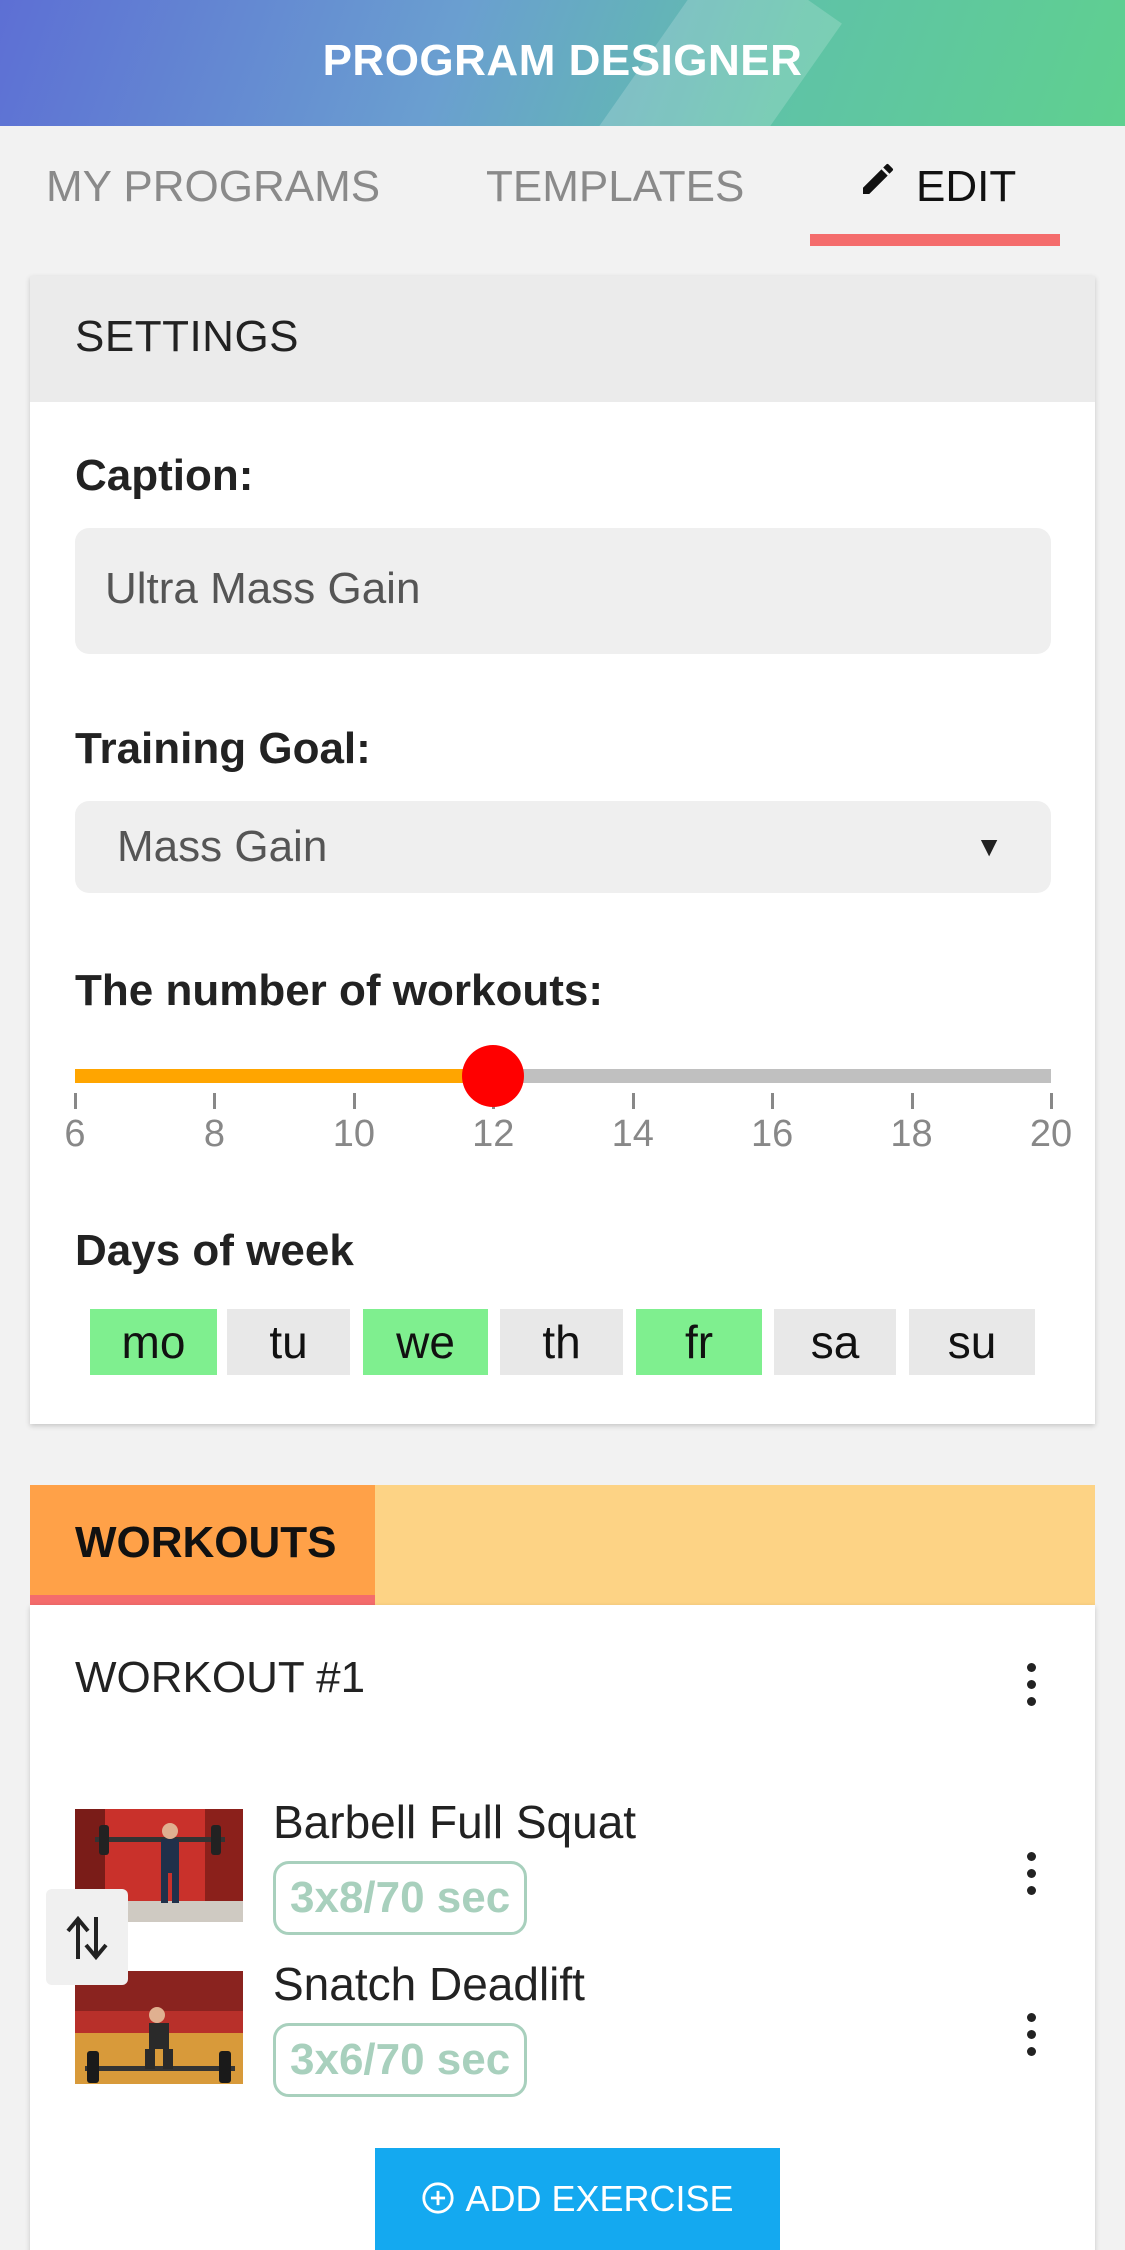  Describe the element at coordinates (400, 2060) in the screenshot. I see `exercise-scheme-badge: 3x6/70 sec` at that location.